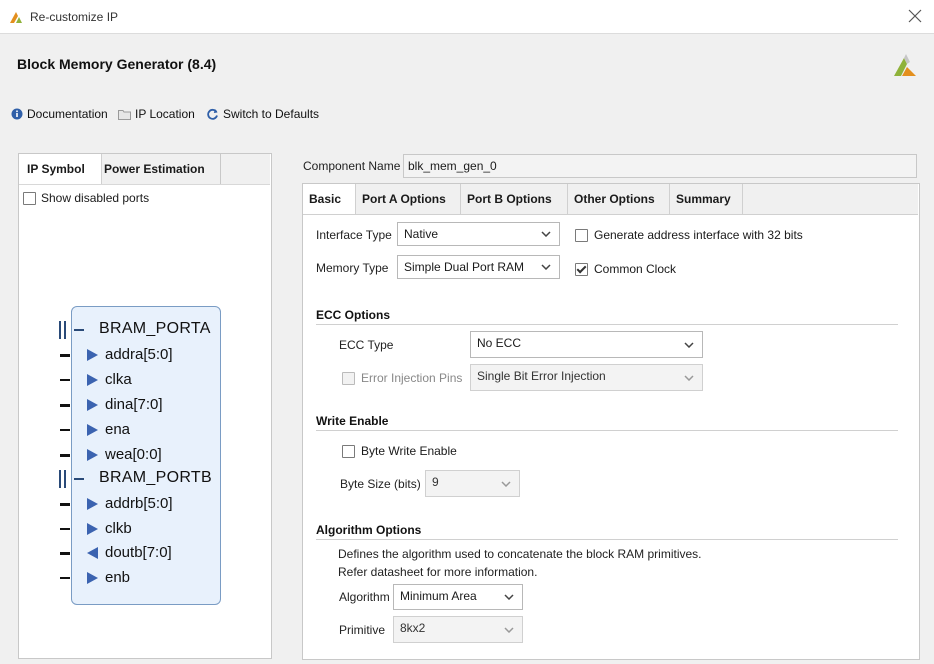 Image resolution: width=934 pixels, height=664 pixels. I want to click on write-enable-section-title: Write Enable, so click(352, 421).